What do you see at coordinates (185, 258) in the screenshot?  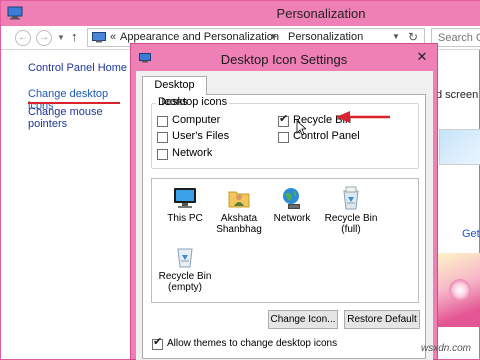 I see `recycle-bin-empty-icon` at bounding box center [185, 258].